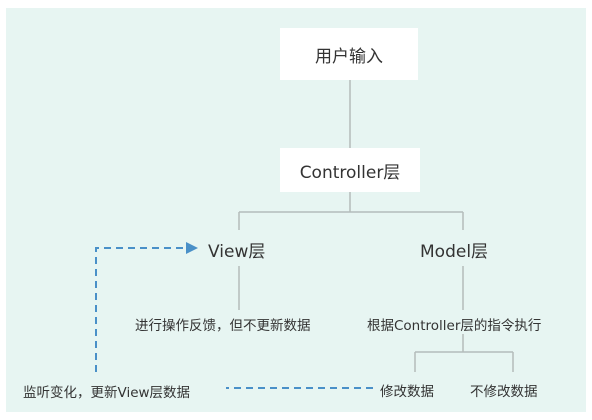 This screenshot has height=420, width=592. I want to click on arrow-head-icon, so click(192, 248).